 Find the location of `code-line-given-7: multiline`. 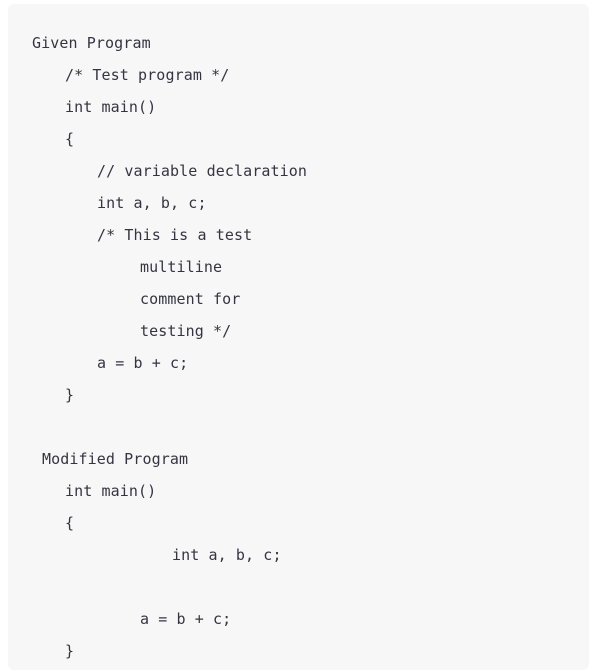

code-line-given-7: multiline is located at coordinates (181, 267).